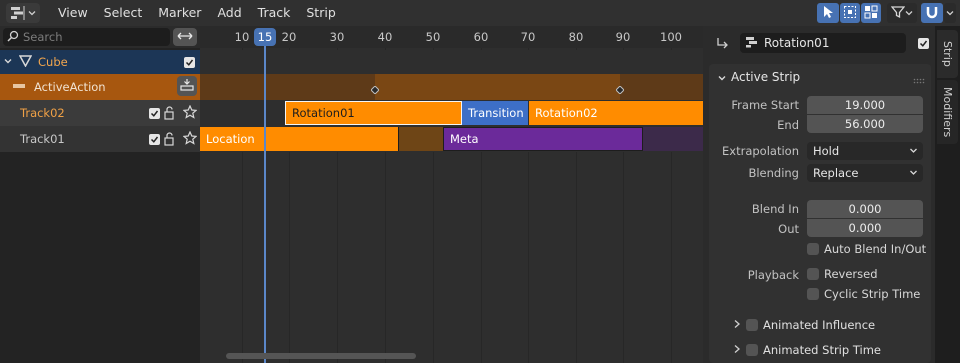 This screenshot has width=960, height=363. I want to click on tab-modifiers: Modifiers, so click(947, 112).